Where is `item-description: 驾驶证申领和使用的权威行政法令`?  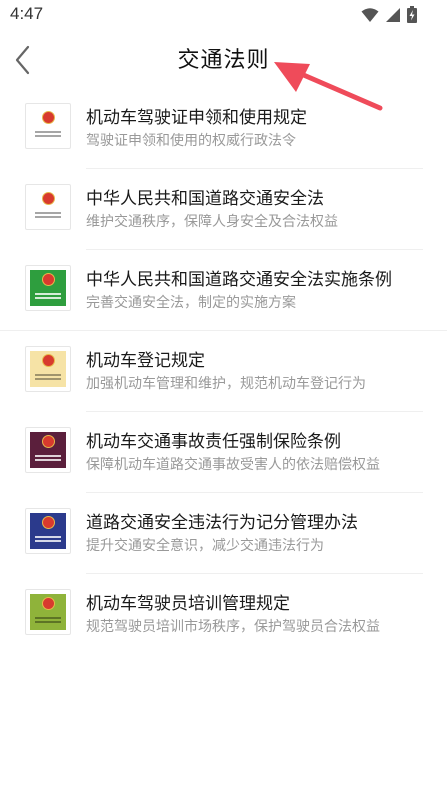
item-description: 驾驶证申领和使用的权威行政法令 is located at coordinates (191, 141).